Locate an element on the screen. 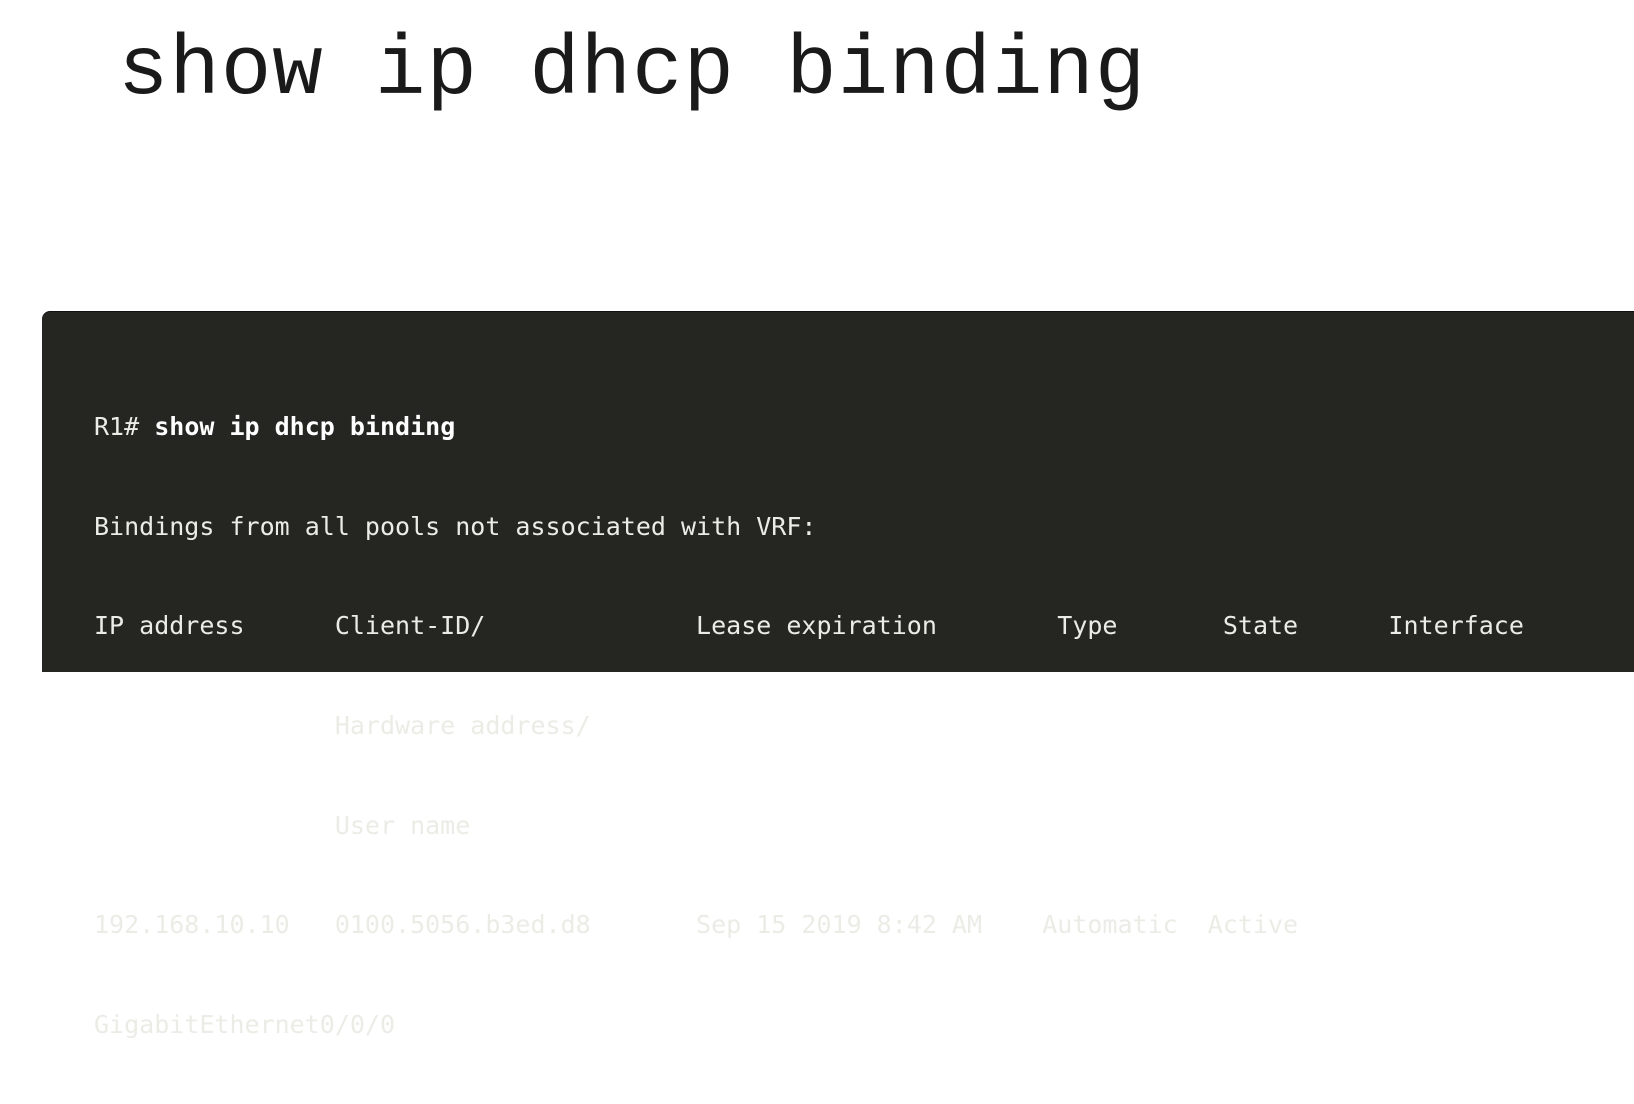 This screenshot has width=1634, height=1104. binding-row-interface: GigabitEthernet0/0/0 is located at coordinates (245, 1025).